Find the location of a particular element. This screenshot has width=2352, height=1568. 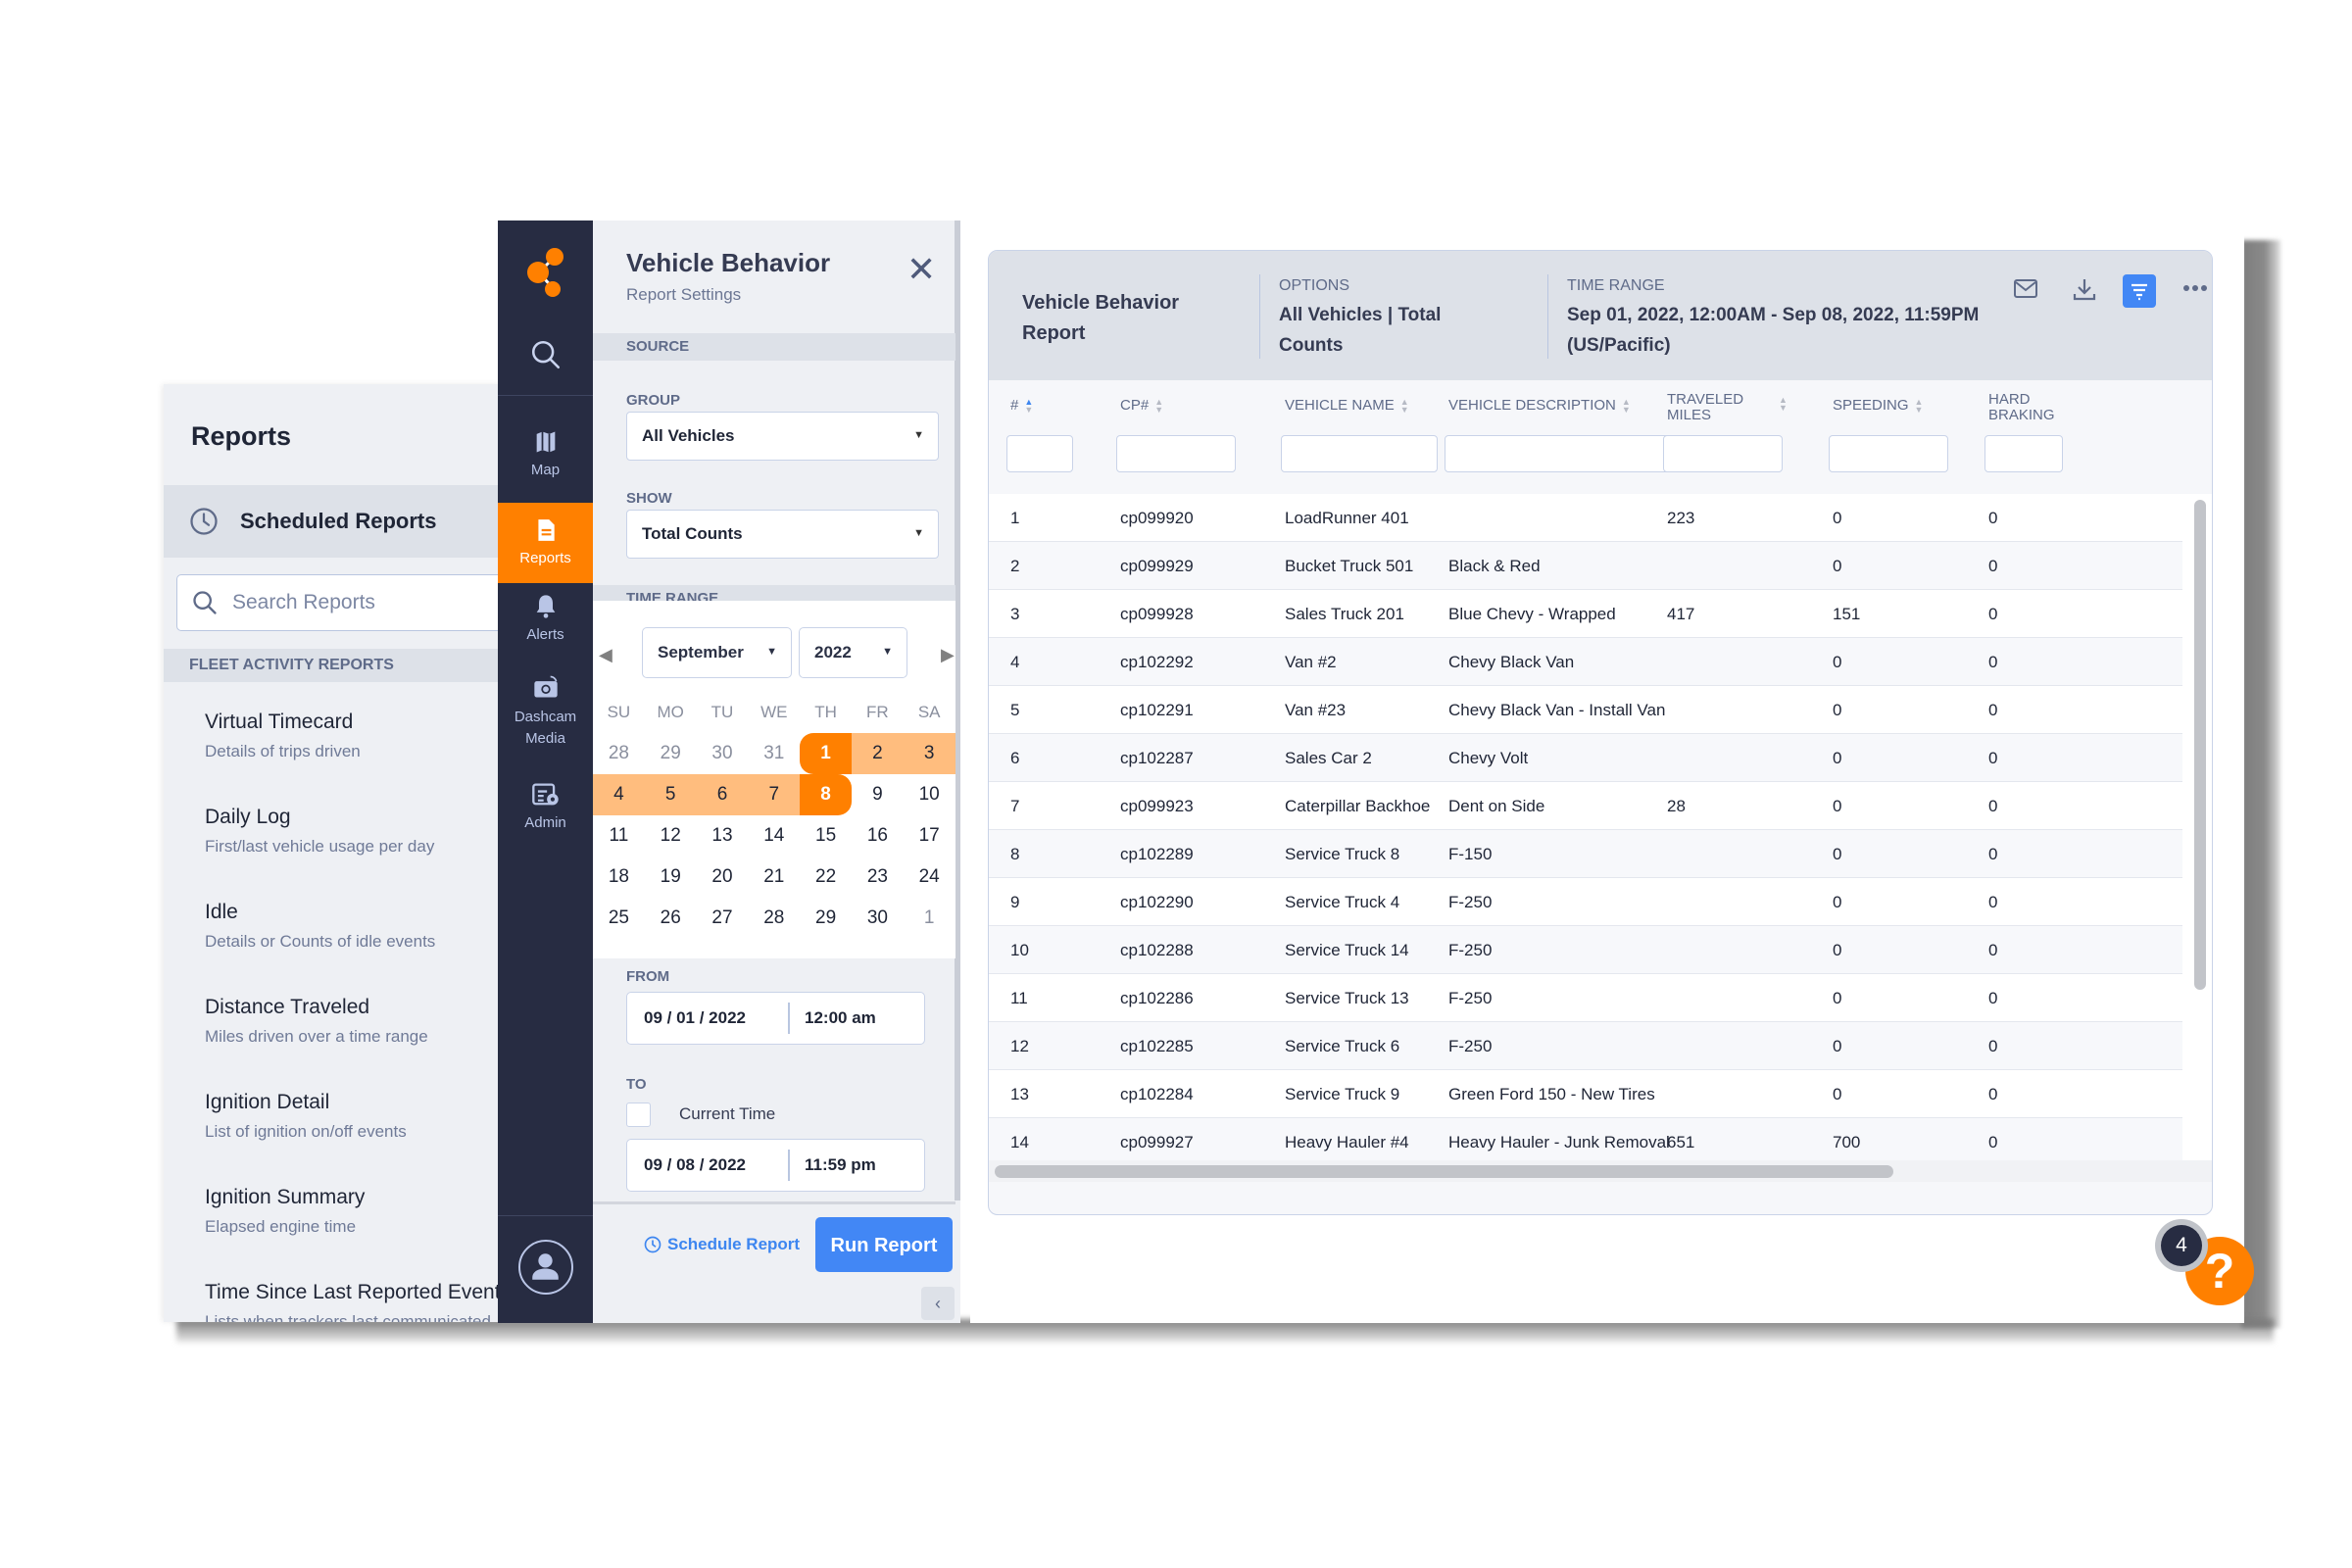

show-select: Total Counts ▼ is located at coordinates (782, 534).